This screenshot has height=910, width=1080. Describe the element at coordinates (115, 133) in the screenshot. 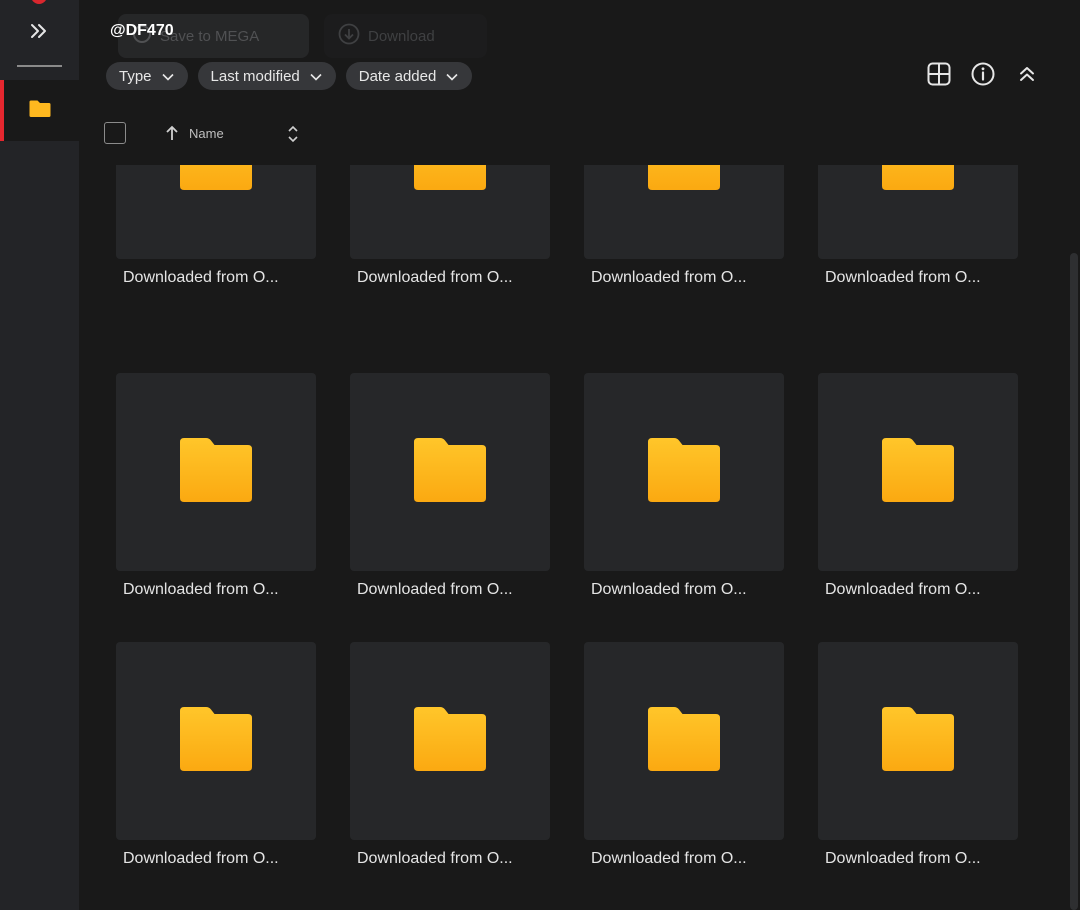

I see `select-all-checkbox` at that location.